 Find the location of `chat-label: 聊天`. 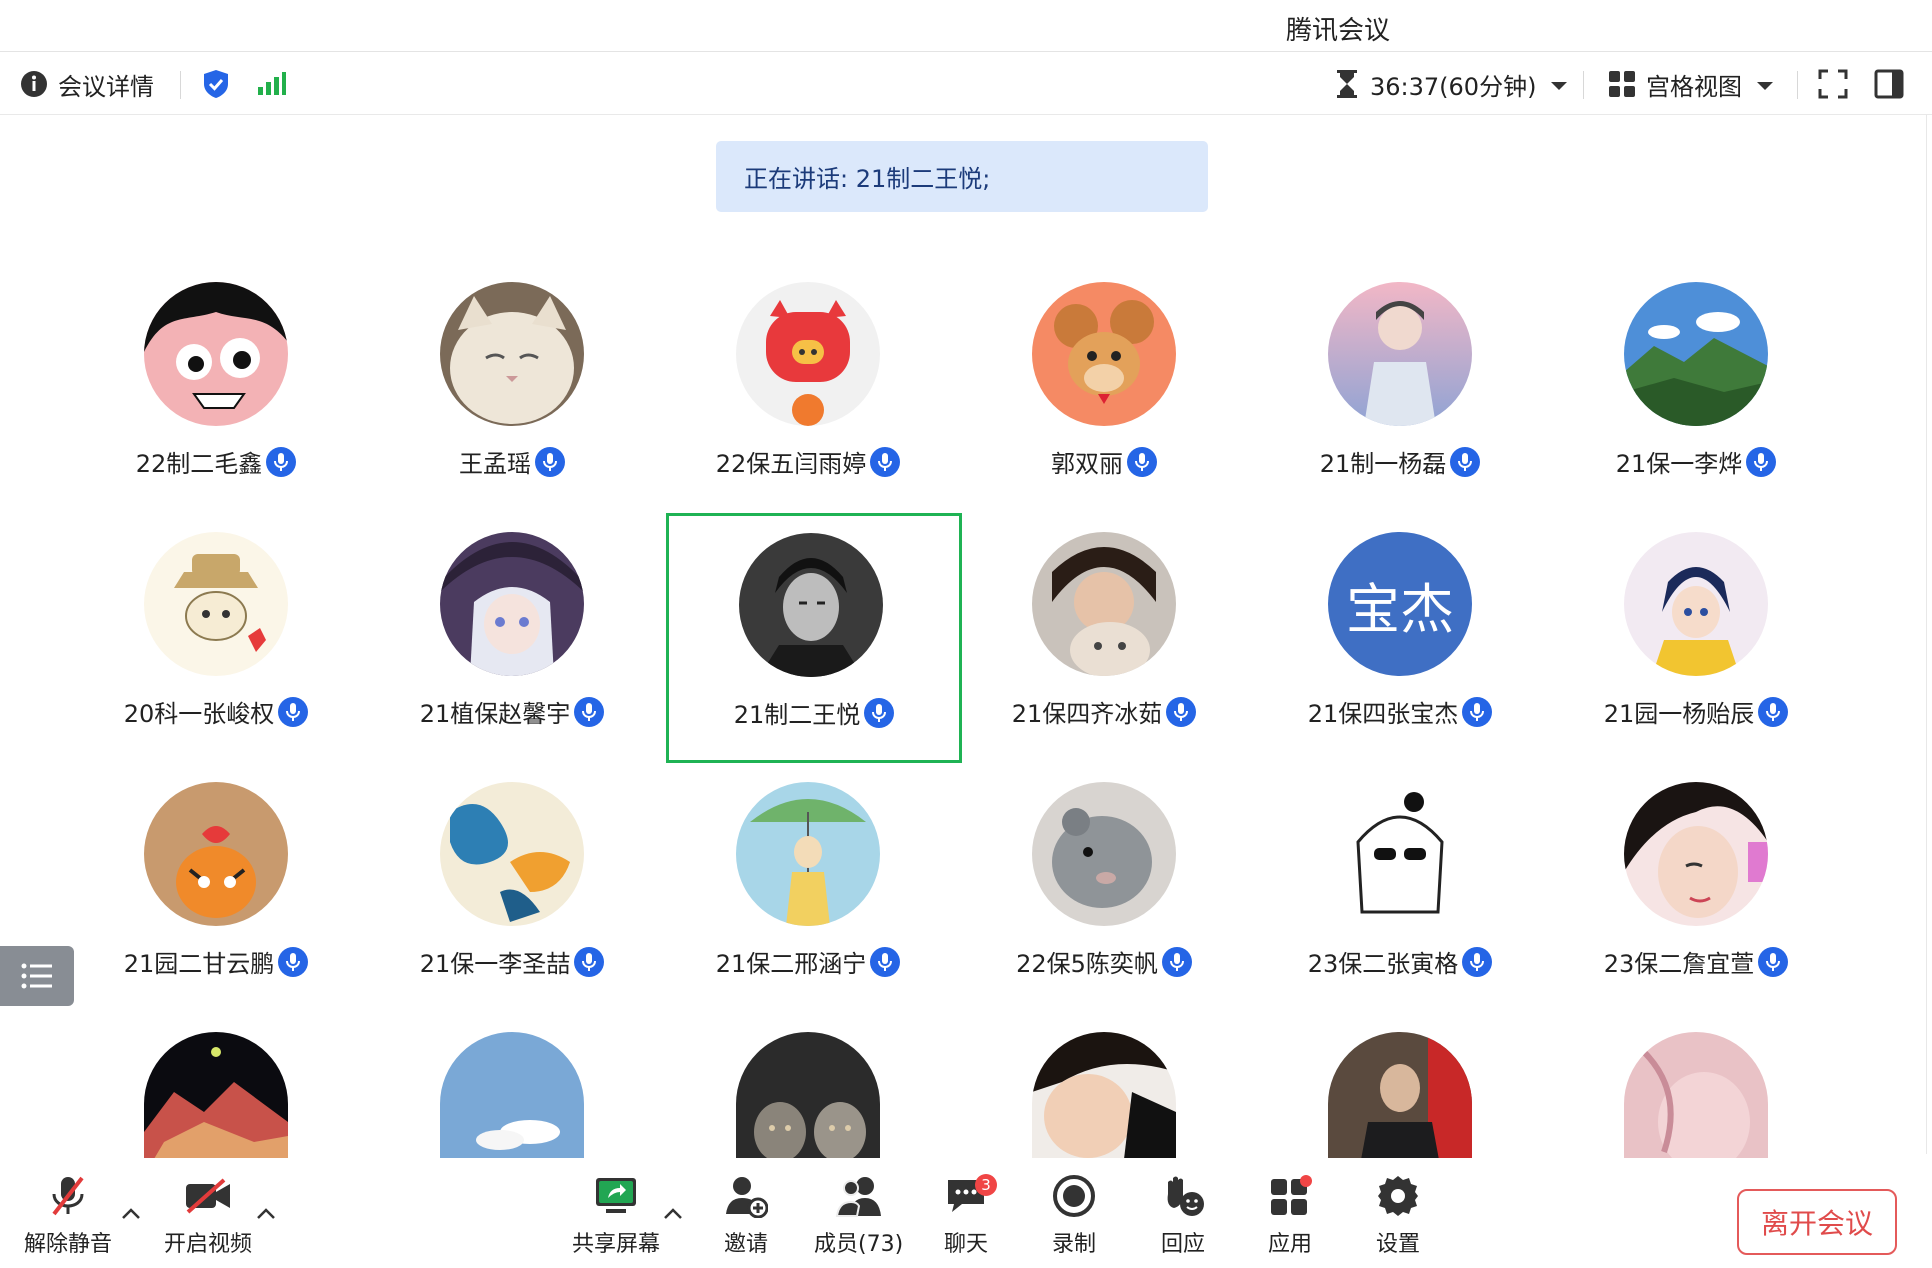

chat-label: 聊天 is located at coordinates (966, 1244).